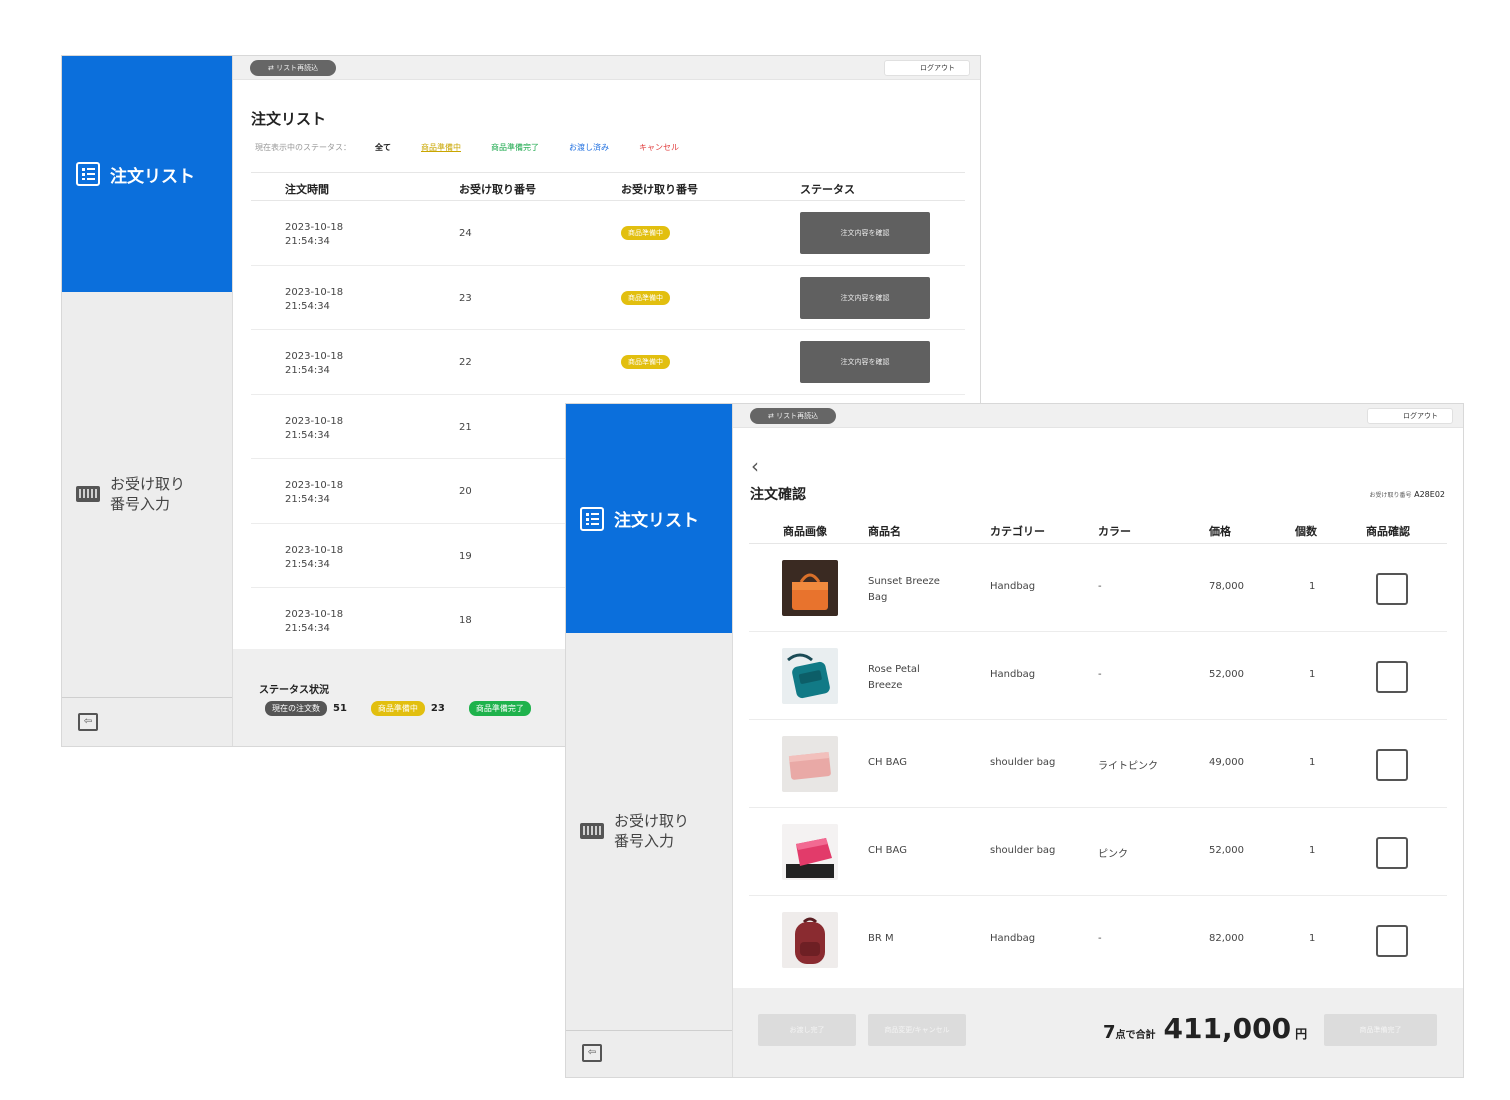  I want to click on pickup-number: 20, so click(465, 491).